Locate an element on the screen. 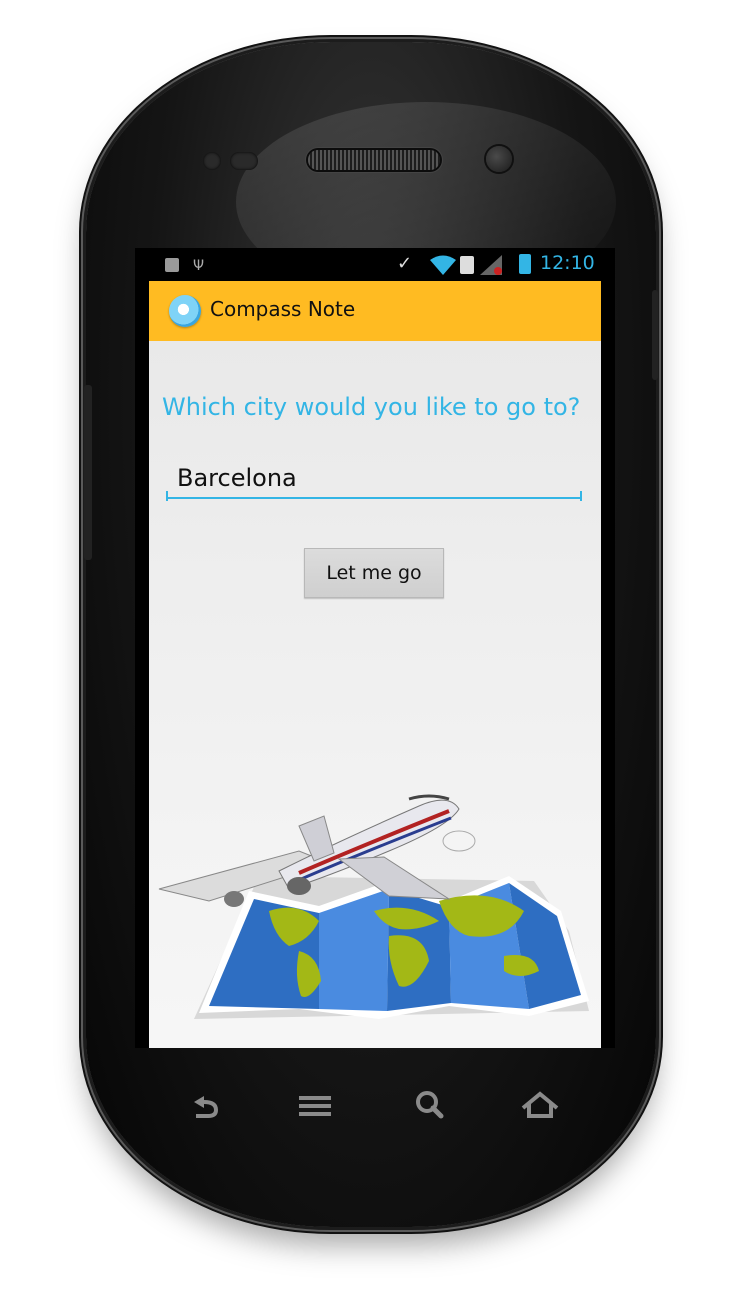  status-bar: Ψ ✓ 12:10 is located at coordinates (375, 264).